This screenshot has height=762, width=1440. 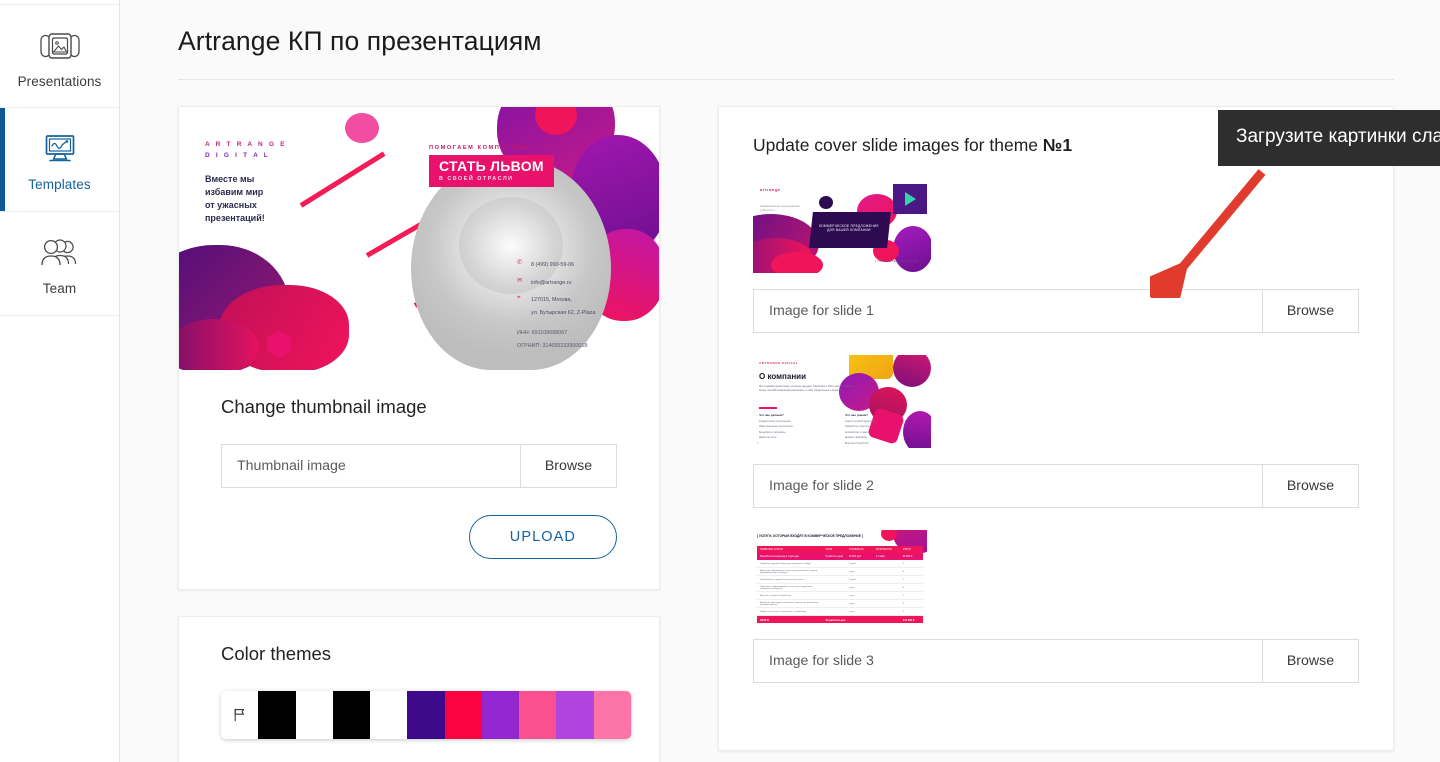 I want to click on s2-brand: ARTRANGE DIGITAL, so click(x=779, y=363).